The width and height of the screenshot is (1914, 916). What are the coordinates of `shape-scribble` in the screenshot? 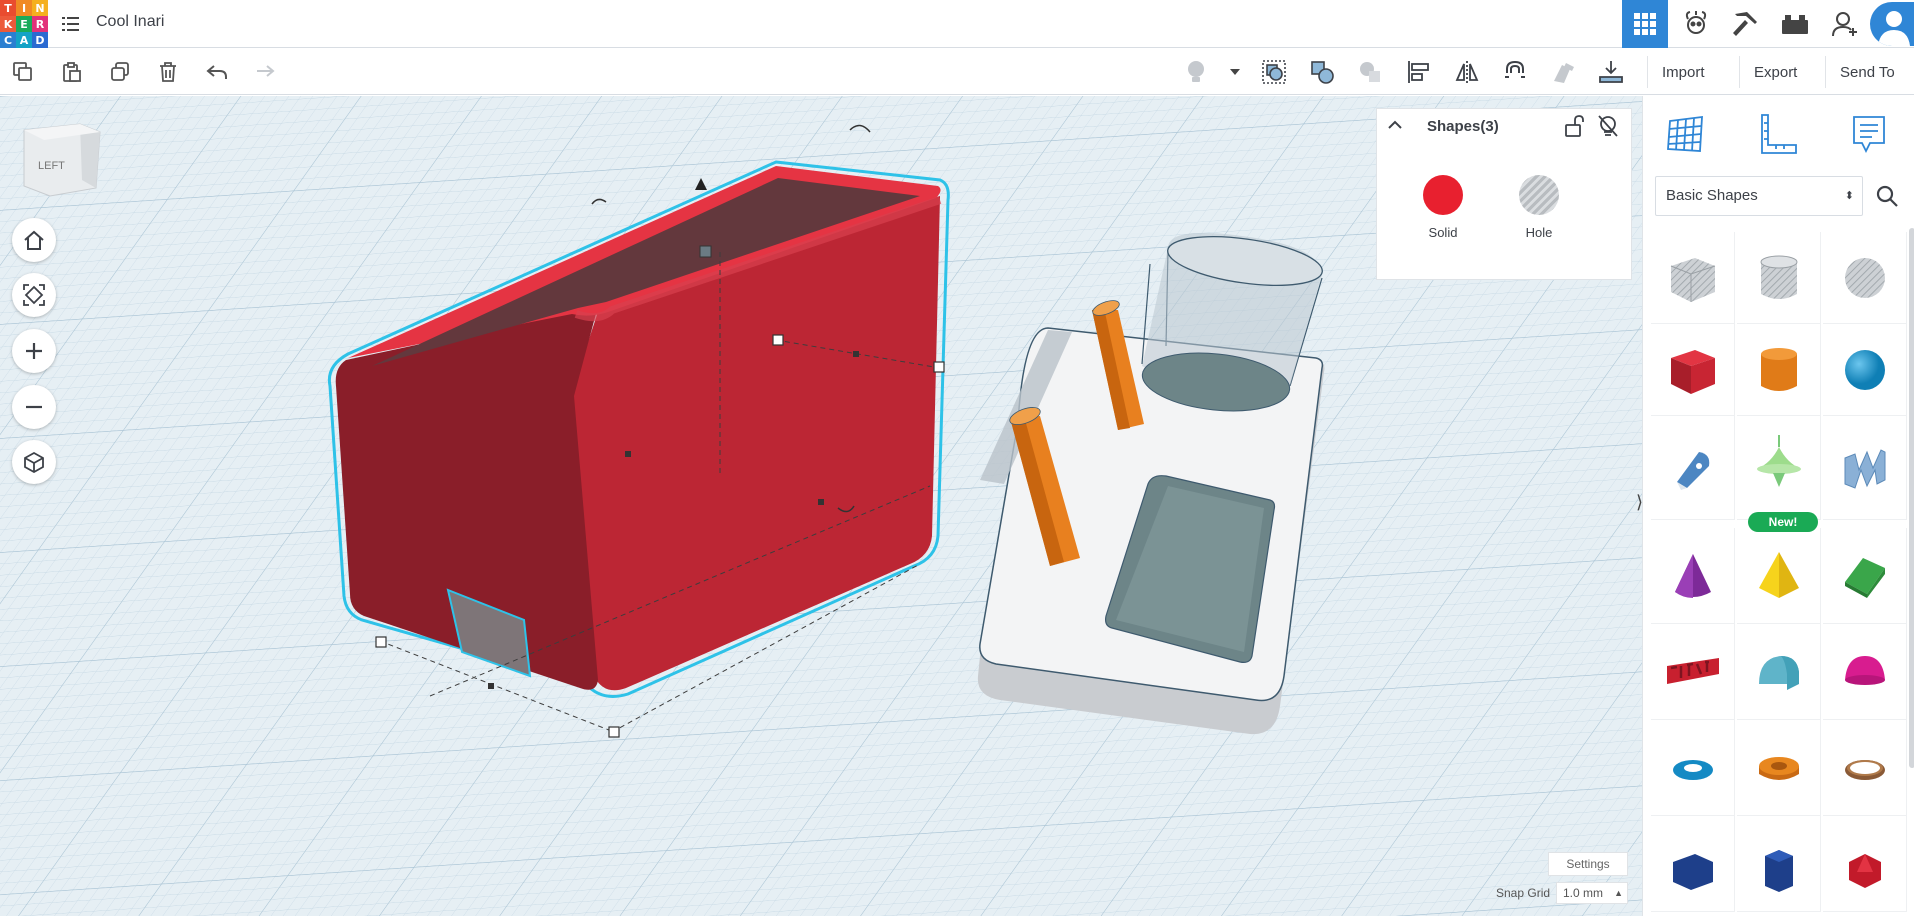 It's located at (1693, 468).